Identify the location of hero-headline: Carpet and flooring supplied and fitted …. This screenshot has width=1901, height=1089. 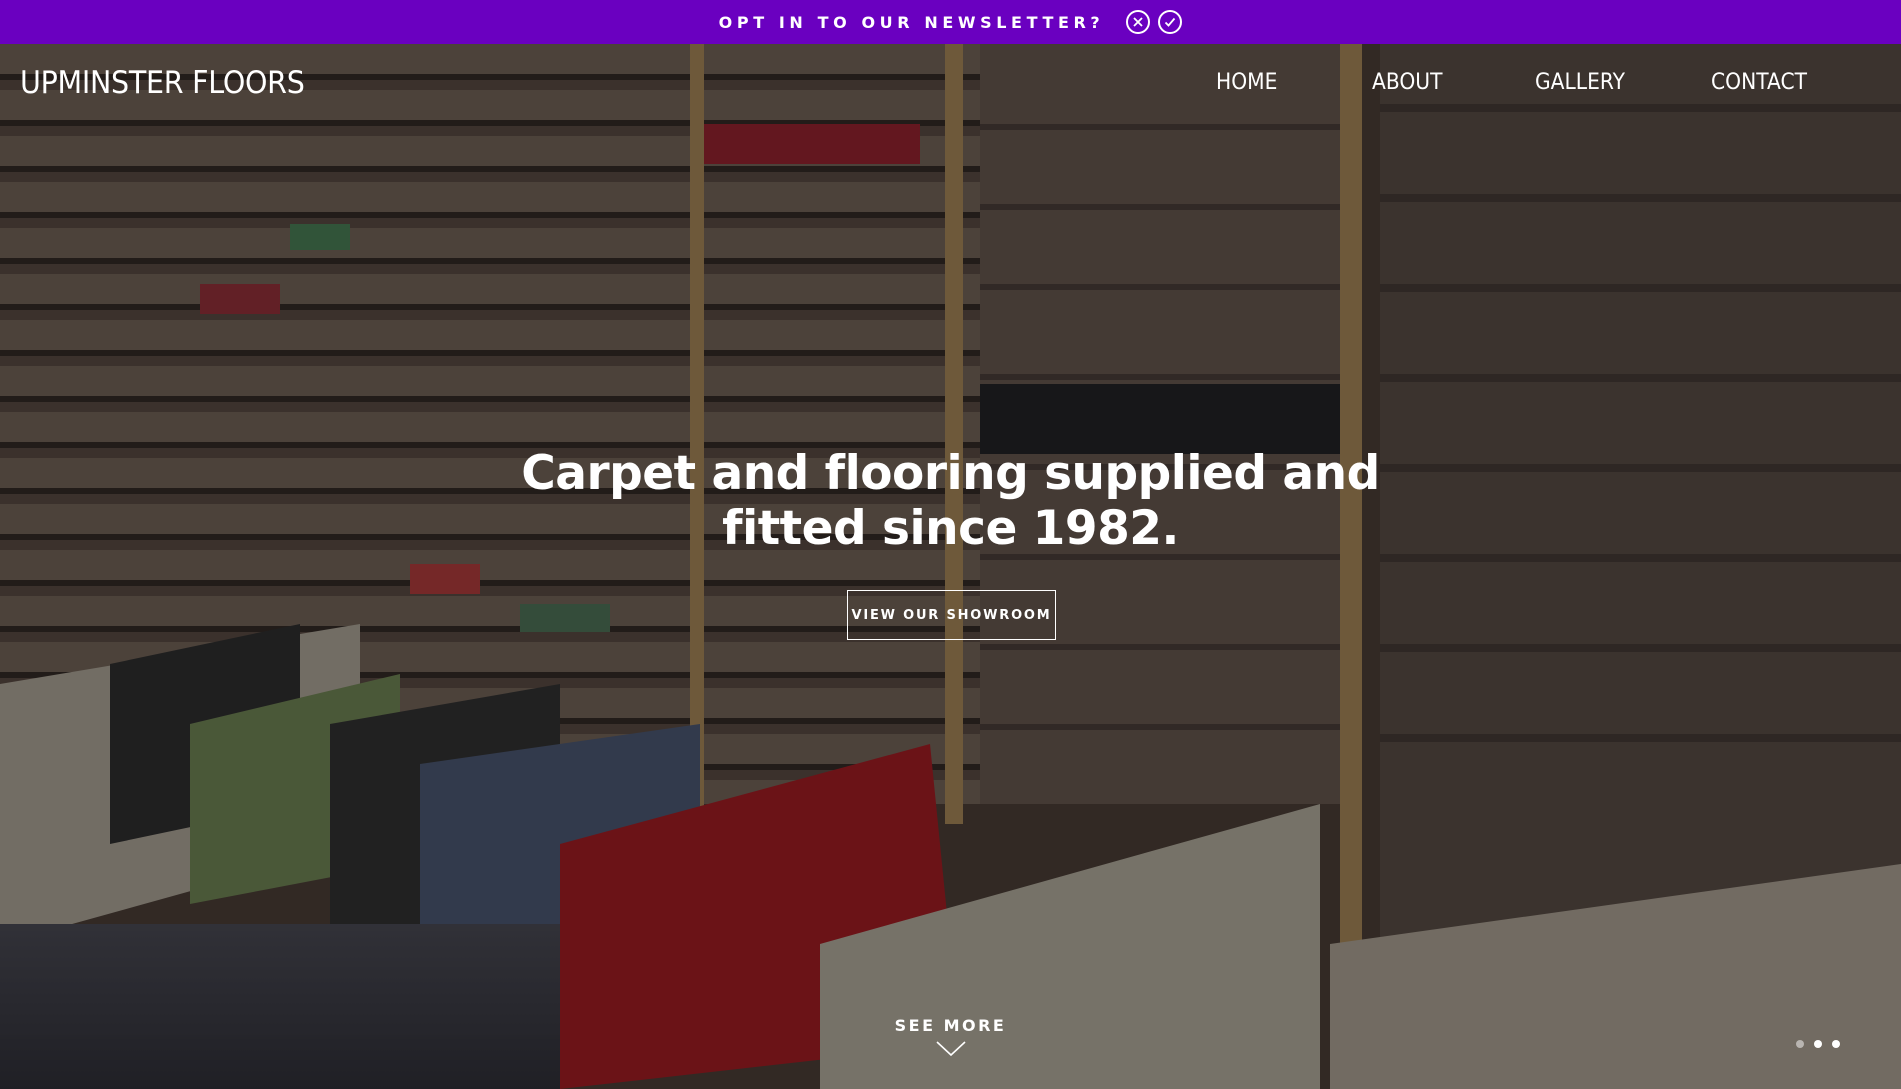
(950, 501).